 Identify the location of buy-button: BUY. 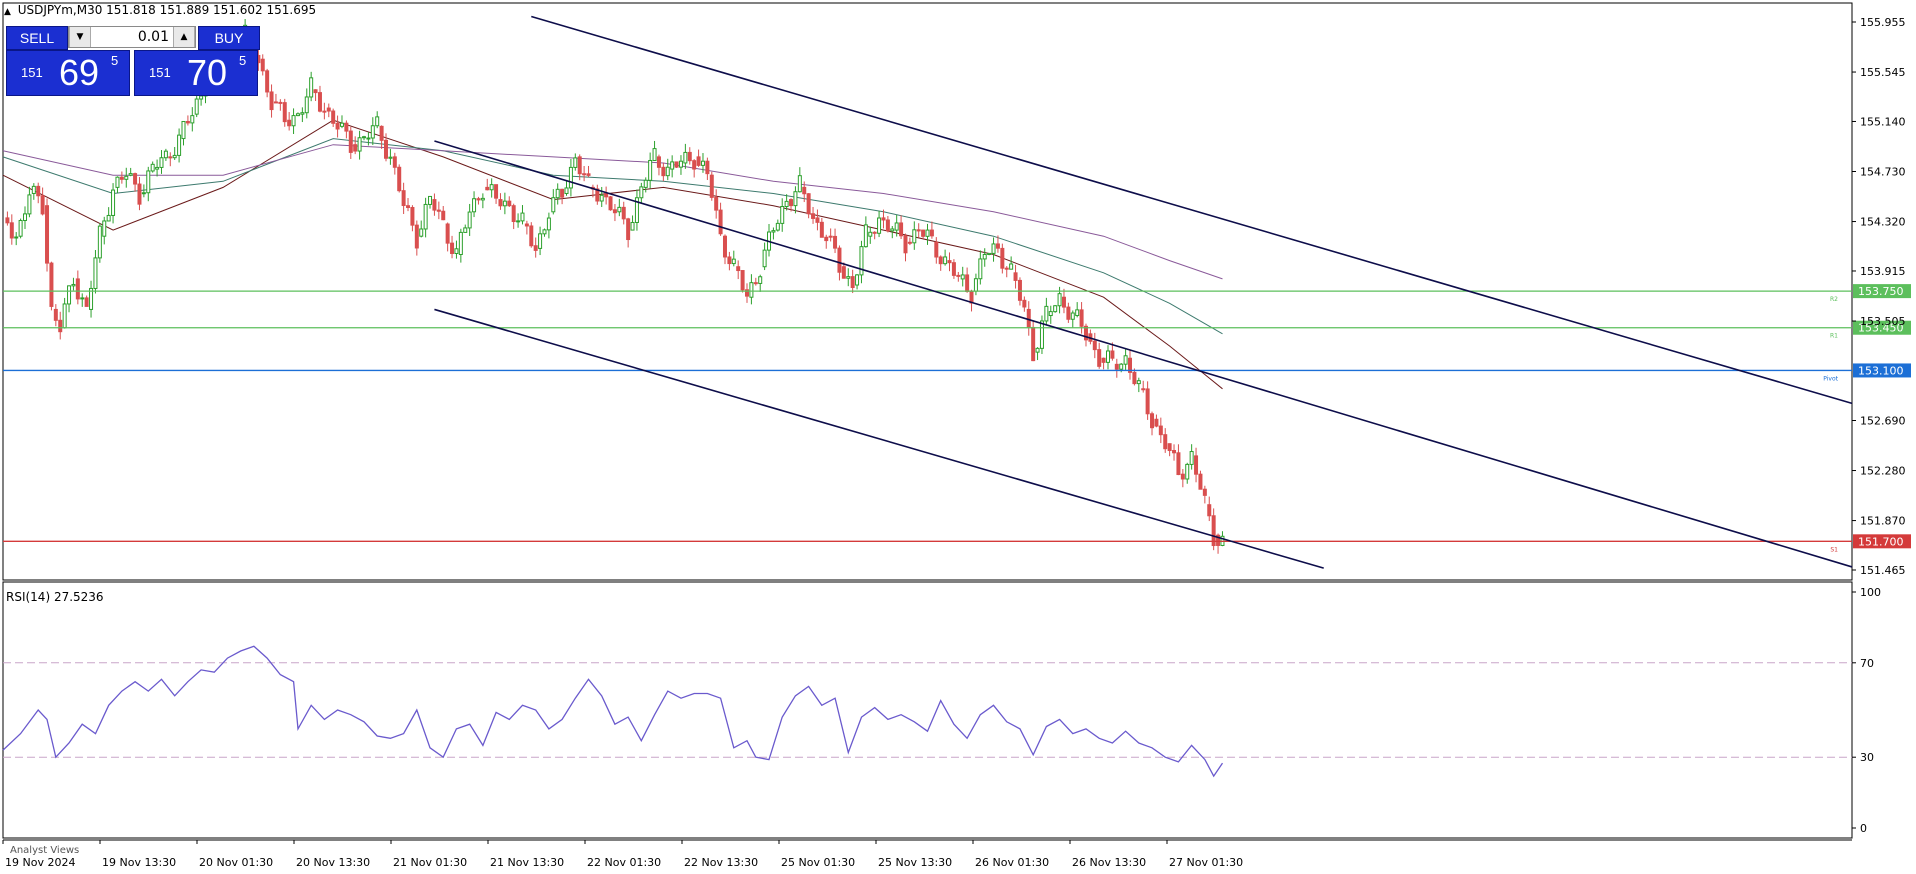
(229, 38).